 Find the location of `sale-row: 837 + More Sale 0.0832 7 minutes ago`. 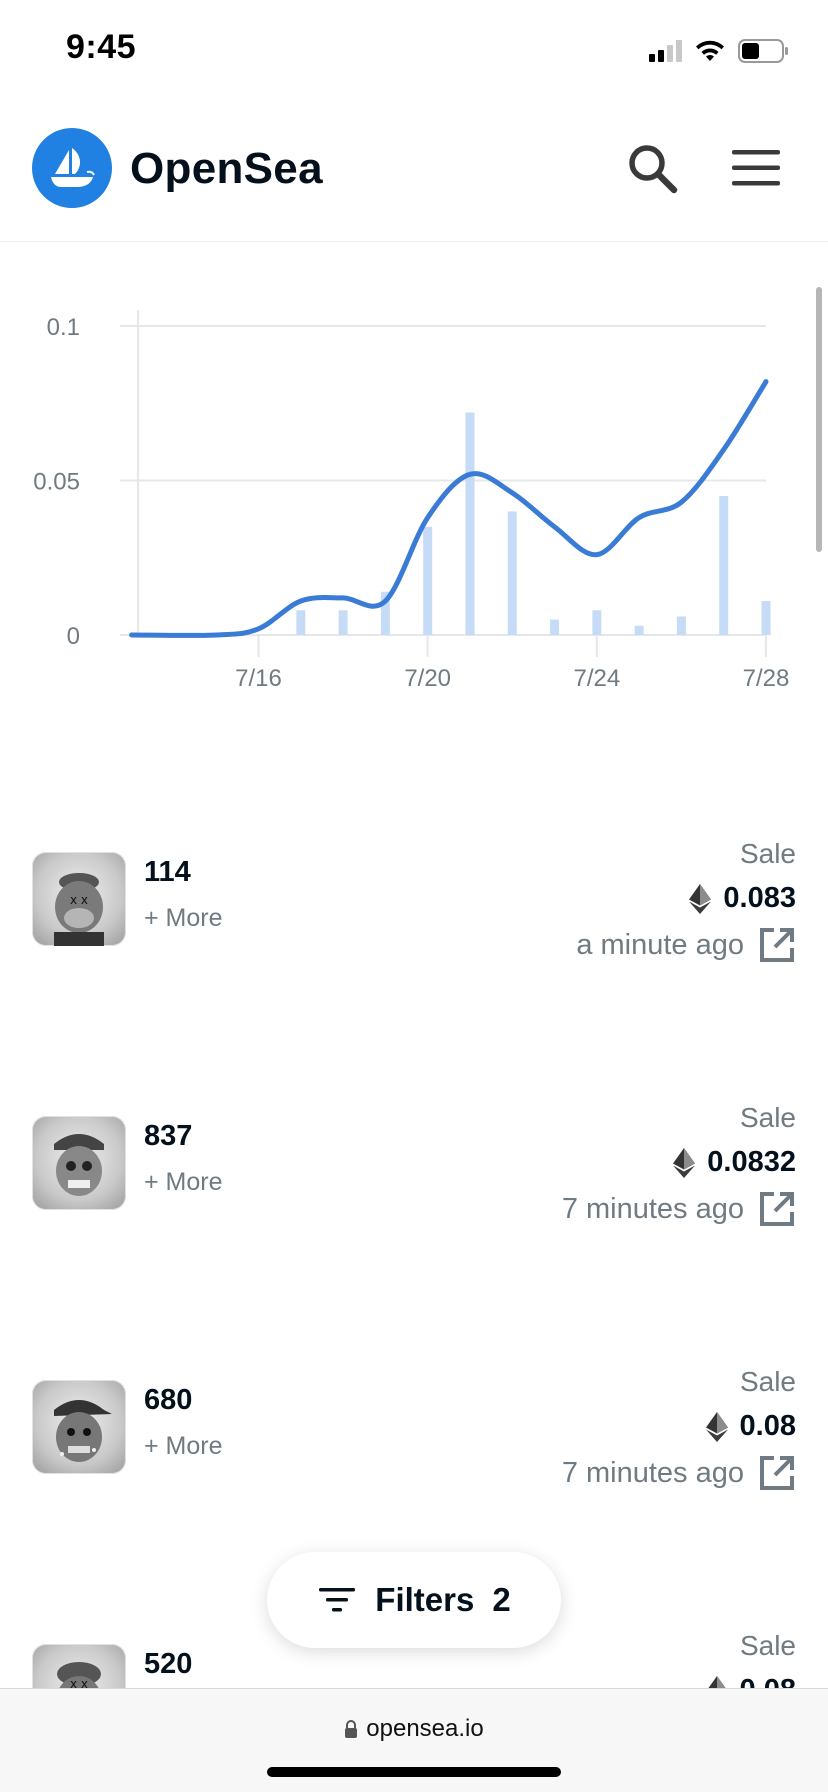

sale-row: 837 + More Sale 0.0832 7 minutes ago is located at coordinates (414, 1171).